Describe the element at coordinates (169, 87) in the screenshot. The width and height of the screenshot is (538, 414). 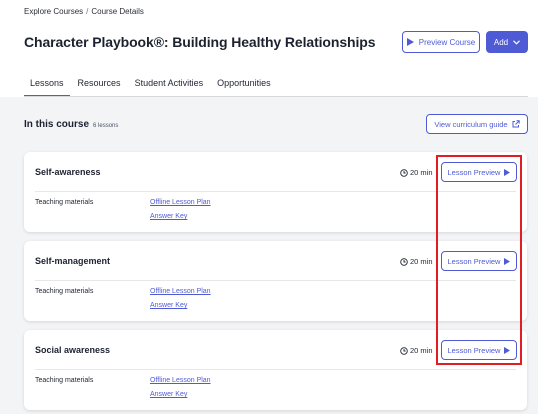
I see `tab-student-activities: Student Activities` at that location.